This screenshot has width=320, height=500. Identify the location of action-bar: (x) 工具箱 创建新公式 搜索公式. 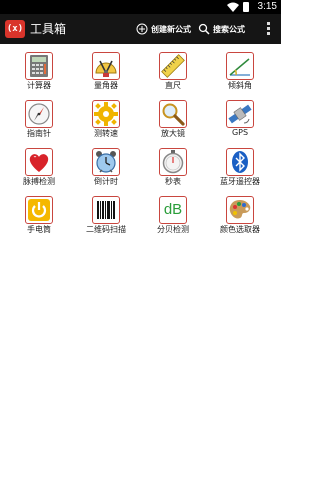
(140, 29).